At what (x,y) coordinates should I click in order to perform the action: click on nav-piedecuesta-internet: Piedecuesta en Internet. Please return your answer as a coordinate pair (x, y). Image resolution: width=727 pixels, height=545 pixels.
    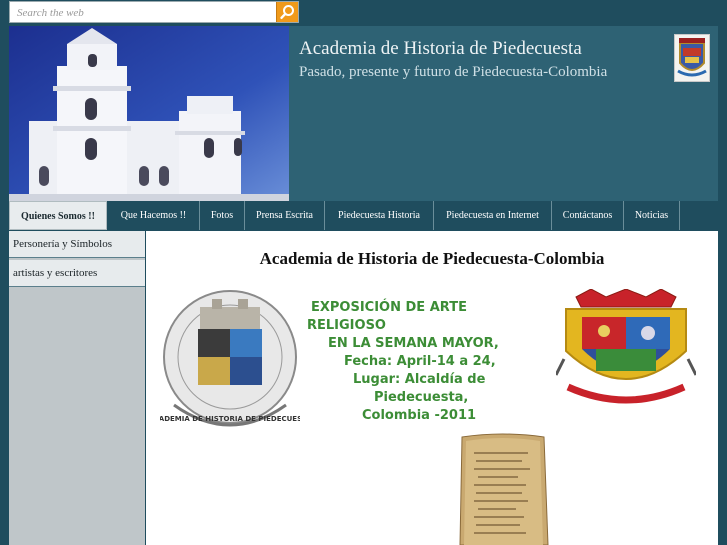
    Looking at the image, I should click on (493, 215).